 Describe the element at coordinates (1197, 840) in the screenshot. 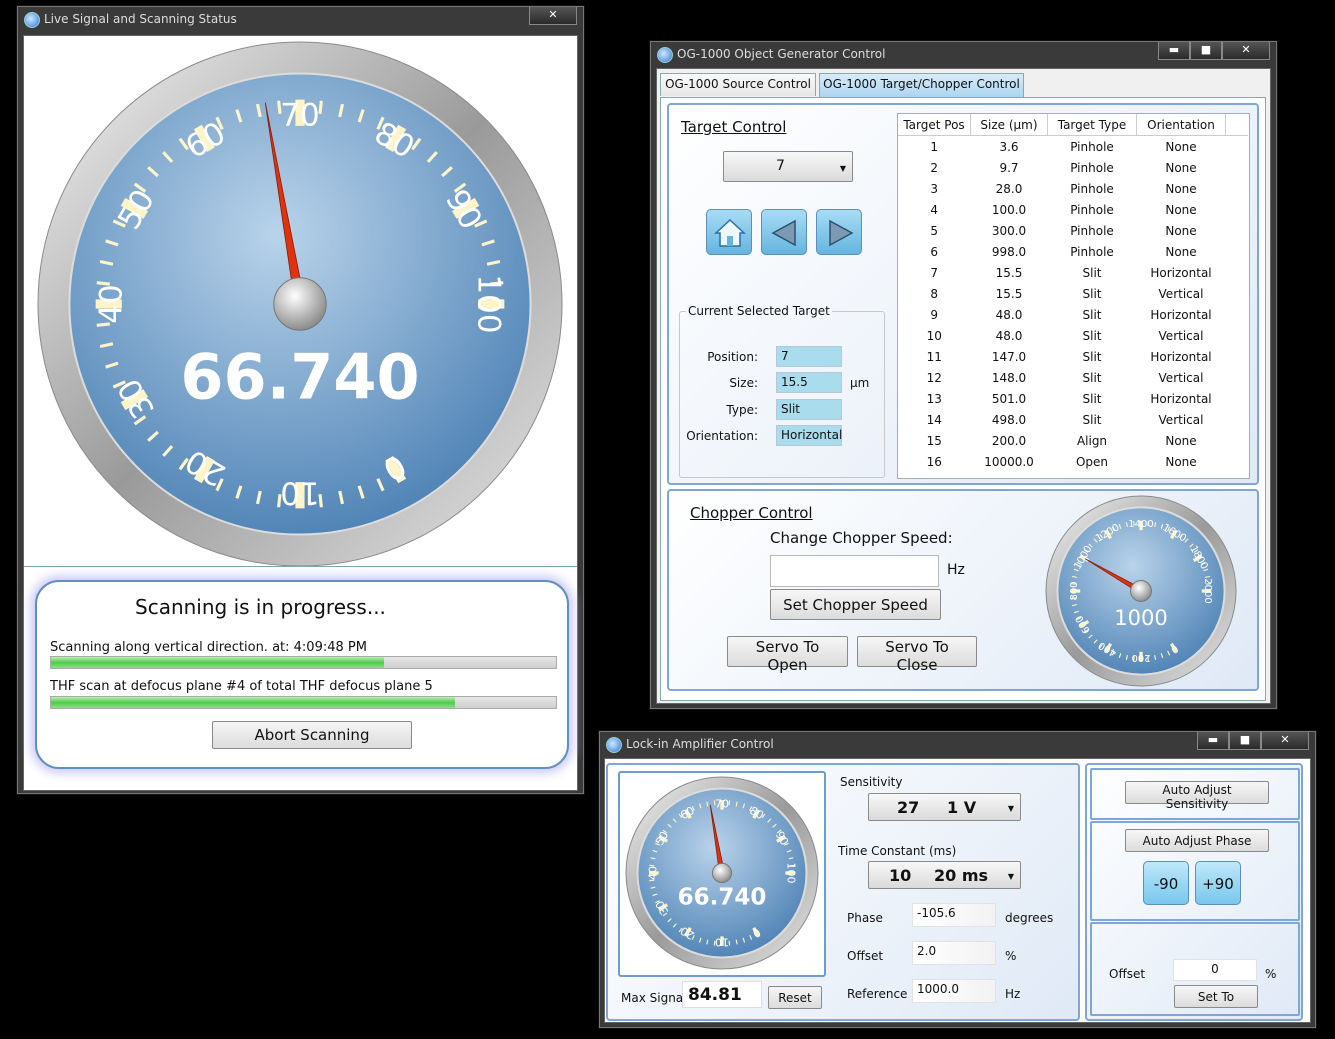

I see `auto-adjust-phase-button: Auto Adjust Phase` at that location.